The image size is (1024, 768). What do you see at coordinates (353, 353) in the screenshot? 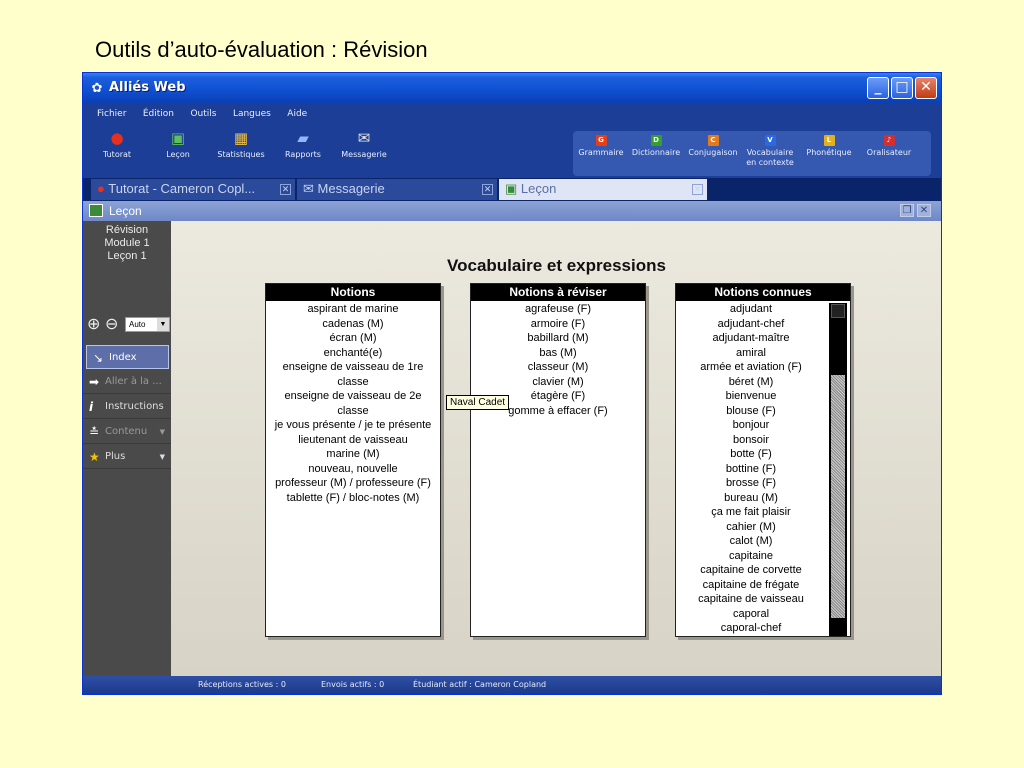
I see `list-item: enchanté(e)` at bounding box center [353, 353].